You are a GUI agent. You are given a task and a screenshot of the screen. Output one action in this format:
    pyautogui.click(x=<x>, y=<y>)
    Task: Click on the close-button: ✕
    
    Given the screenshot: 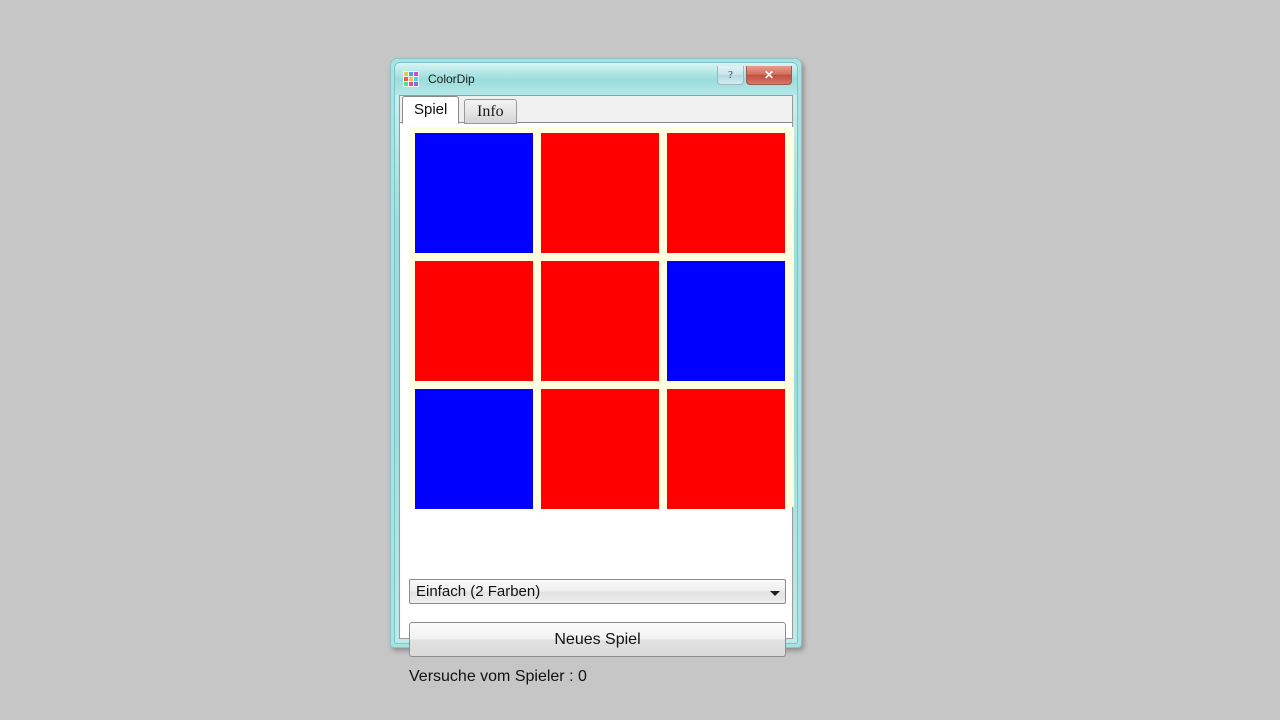 What is the action you would take?
    pyautogui.click(x=769, y=75)
    